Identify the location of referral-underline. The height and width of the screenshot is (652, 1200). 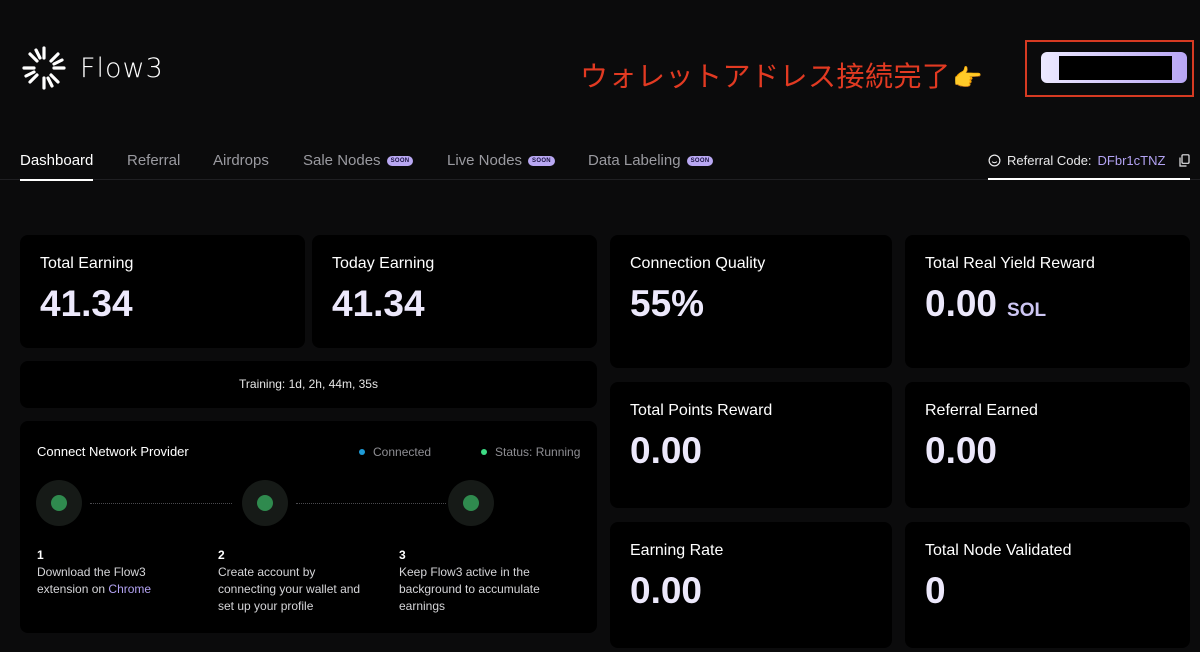
(1089, 179).